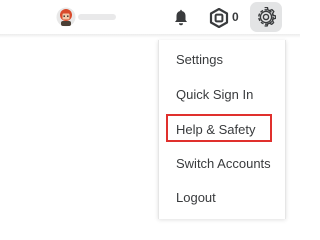 The height and width of the screenshot is (240, 320). Describe the element at coordinates (219, 18) in the screenshot. I see `robux-icon` at that location.